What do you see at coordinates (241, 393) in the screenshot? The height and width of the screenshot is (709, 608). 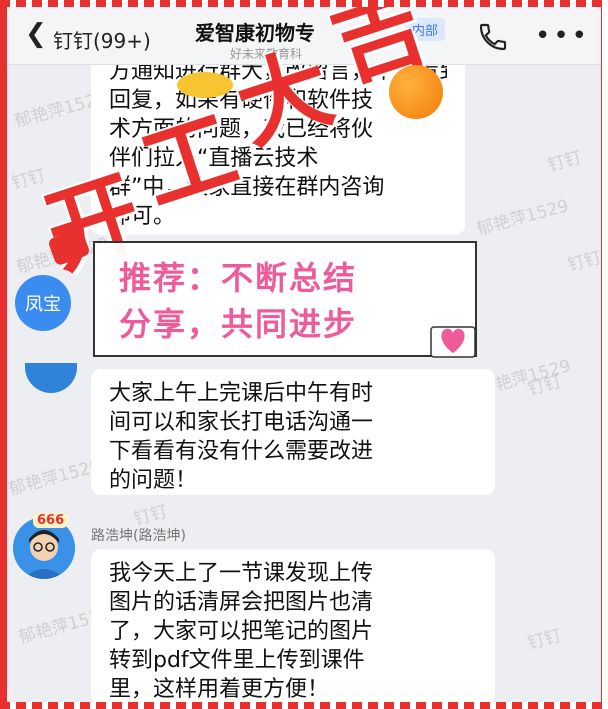 I see `message-line: 大家上午上完课后中午有时` at bounding box center [241, 393].